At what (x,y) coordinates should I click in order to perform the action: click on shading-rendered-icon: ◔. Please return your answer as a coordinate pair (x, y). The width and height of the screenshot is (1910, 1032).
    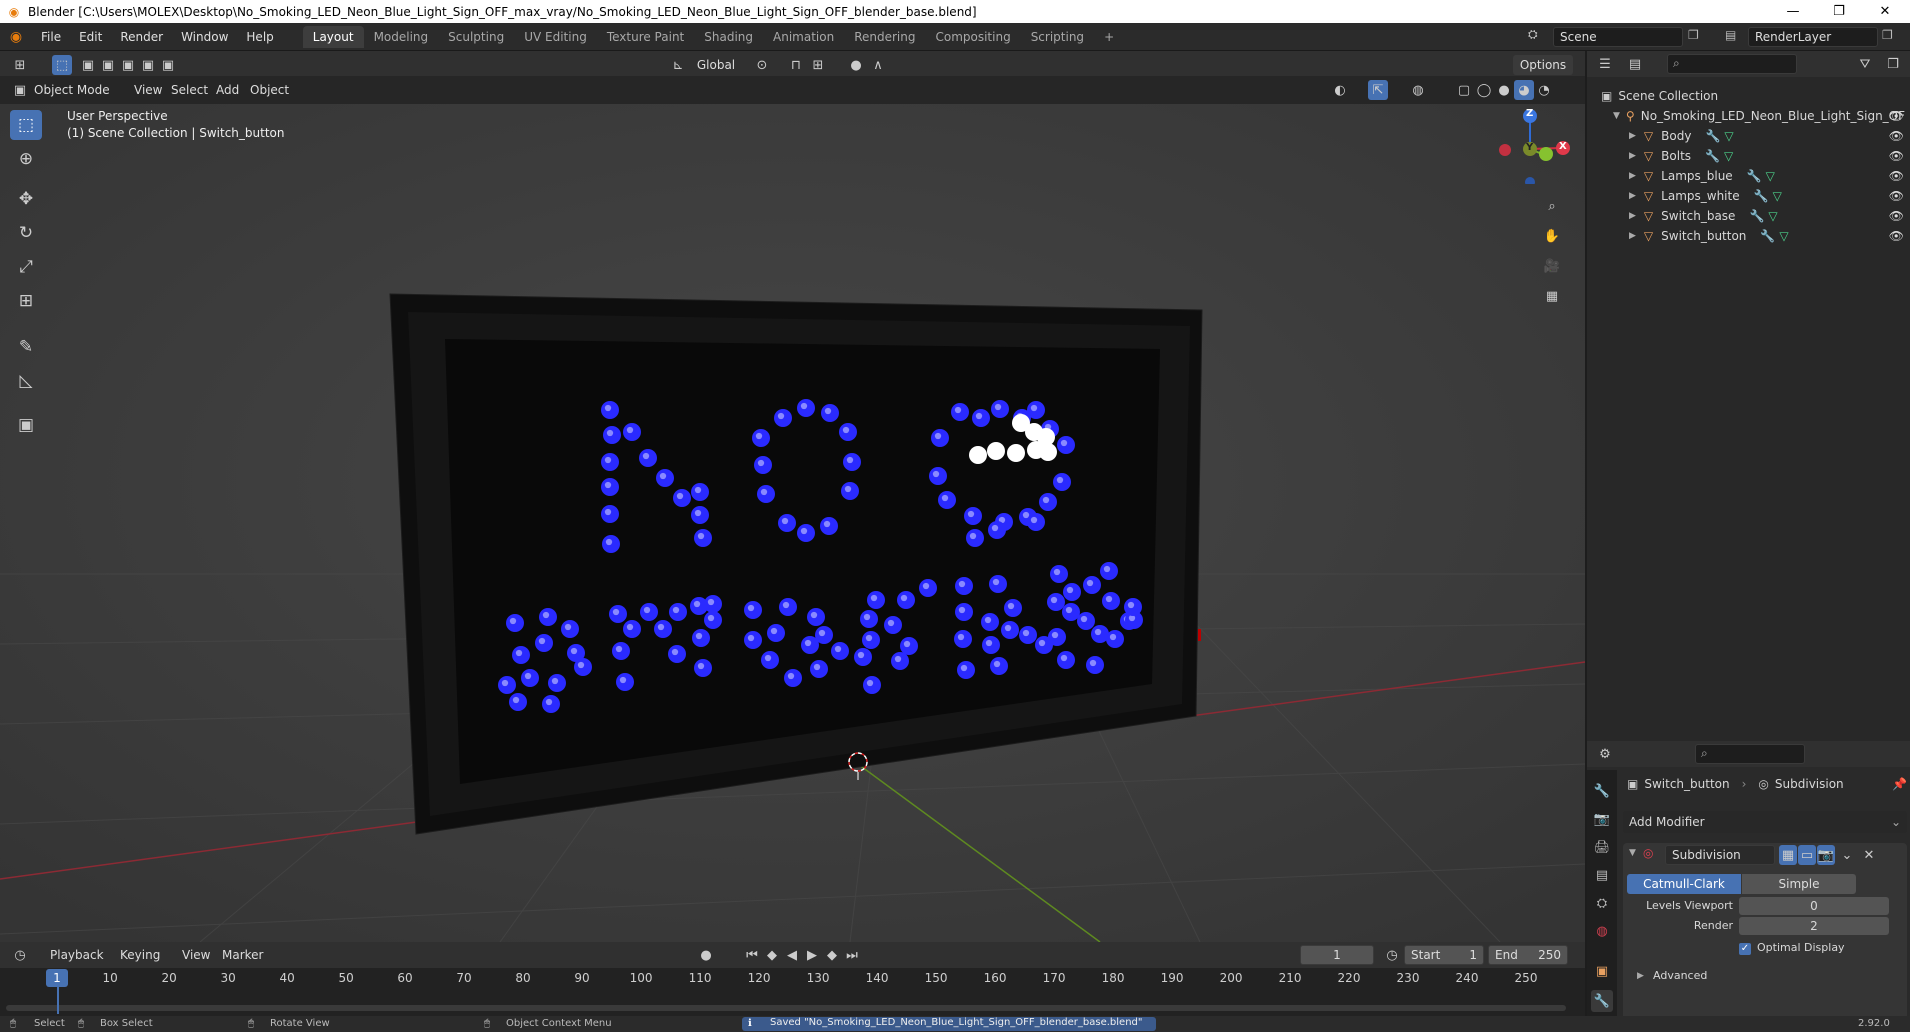
    Looking at the image, I should click on (1544, 90).